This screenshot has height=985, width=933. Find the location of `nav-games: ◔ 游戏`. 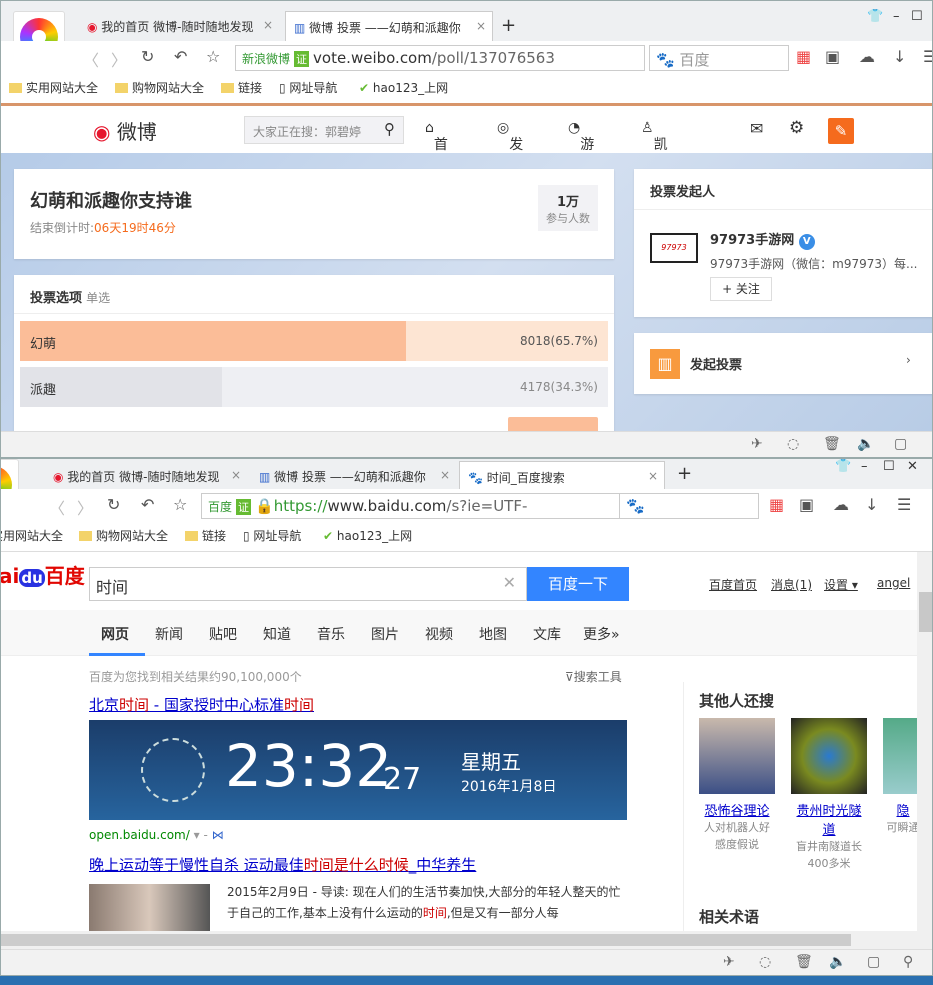

nav-games: ◔ 游戏 is located at coordinates (581, 146).